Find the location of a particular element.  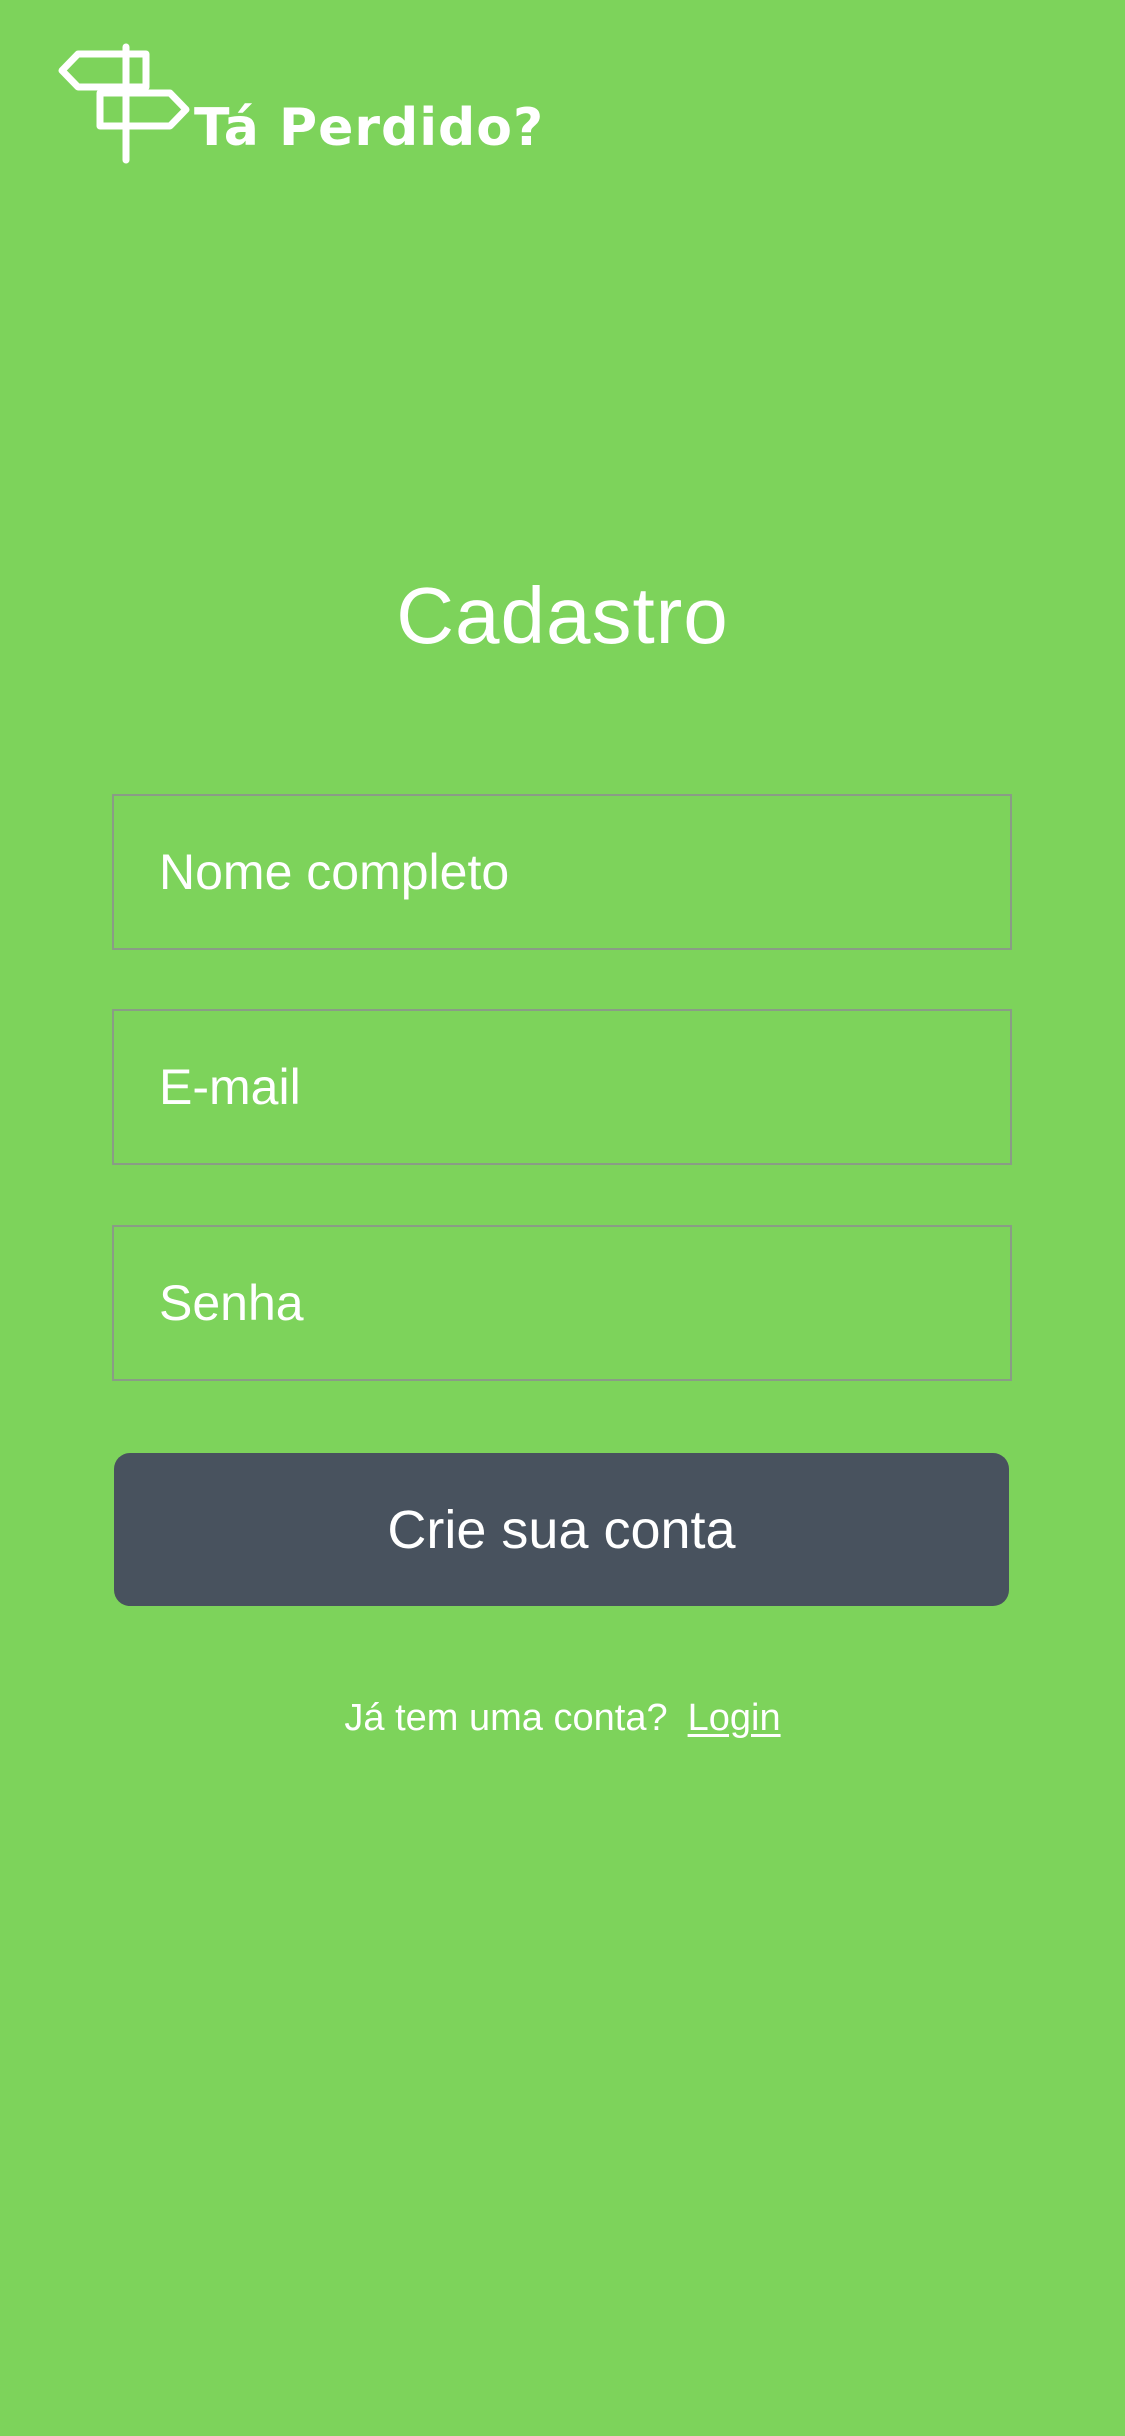

create-account-button: Crie sua conta is located at coordinates (561, 1529).